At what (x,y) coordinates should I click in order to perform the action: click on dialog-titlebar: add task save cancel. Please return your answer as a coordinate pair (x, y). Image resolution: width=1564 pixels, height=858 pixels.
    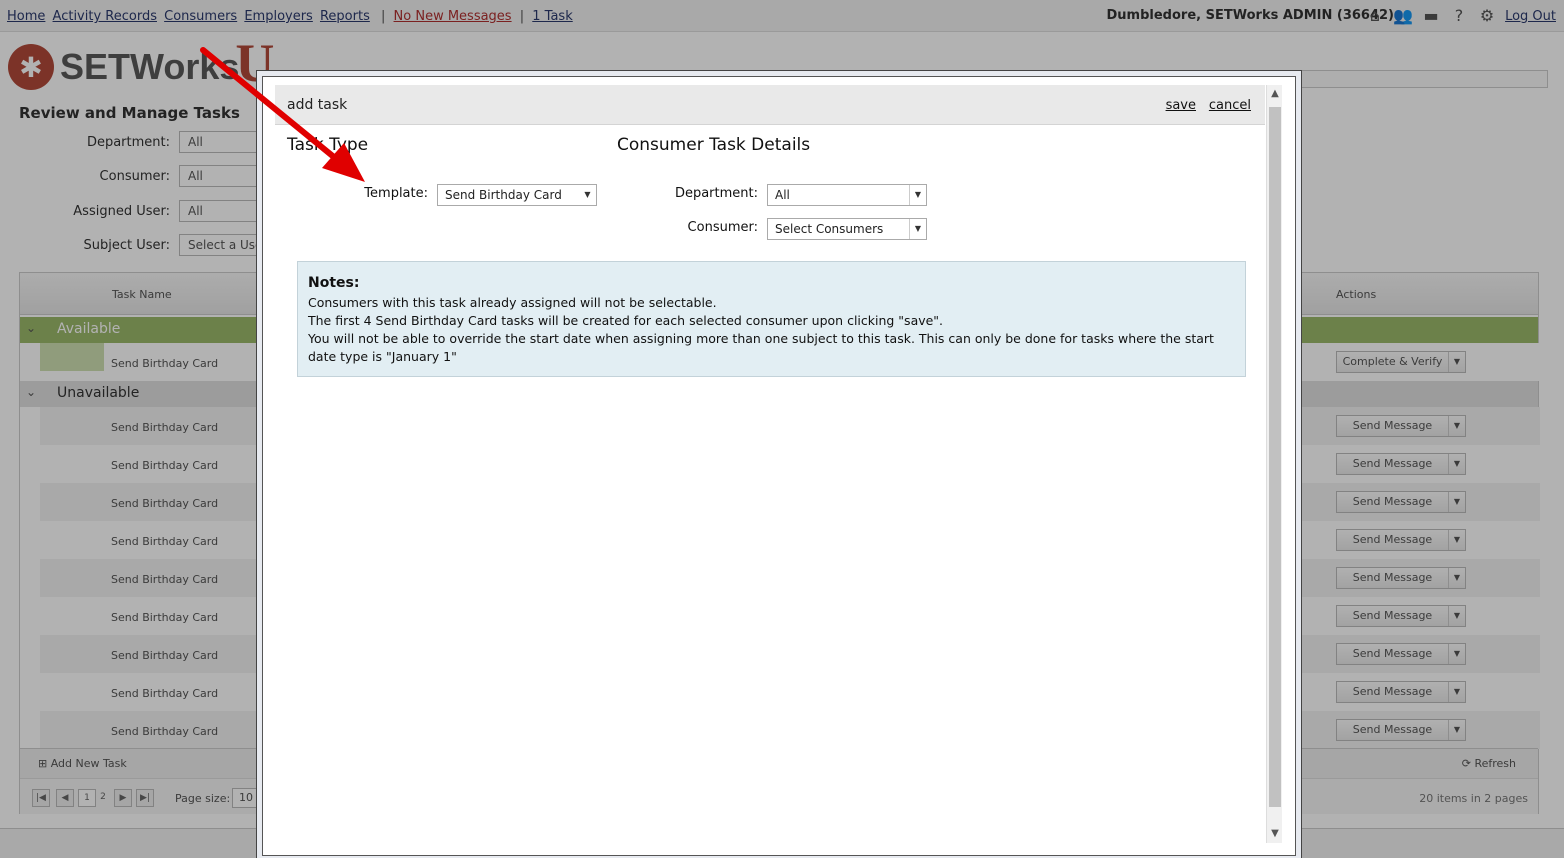
    Looking at the image, I should click on (770, 105).